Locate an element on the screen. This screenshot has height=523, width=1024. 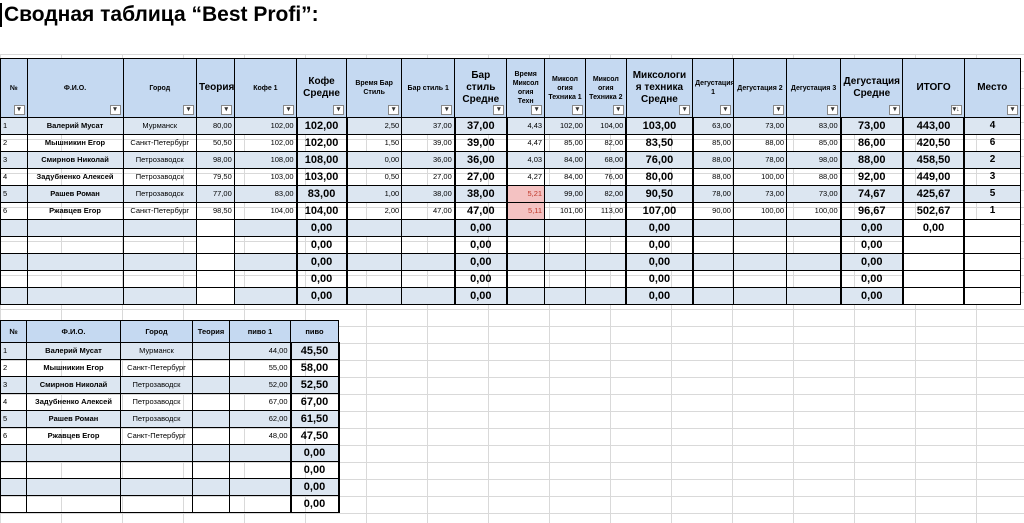
cell-mix-avg: 107,00 is located at coordinates (659, 211).